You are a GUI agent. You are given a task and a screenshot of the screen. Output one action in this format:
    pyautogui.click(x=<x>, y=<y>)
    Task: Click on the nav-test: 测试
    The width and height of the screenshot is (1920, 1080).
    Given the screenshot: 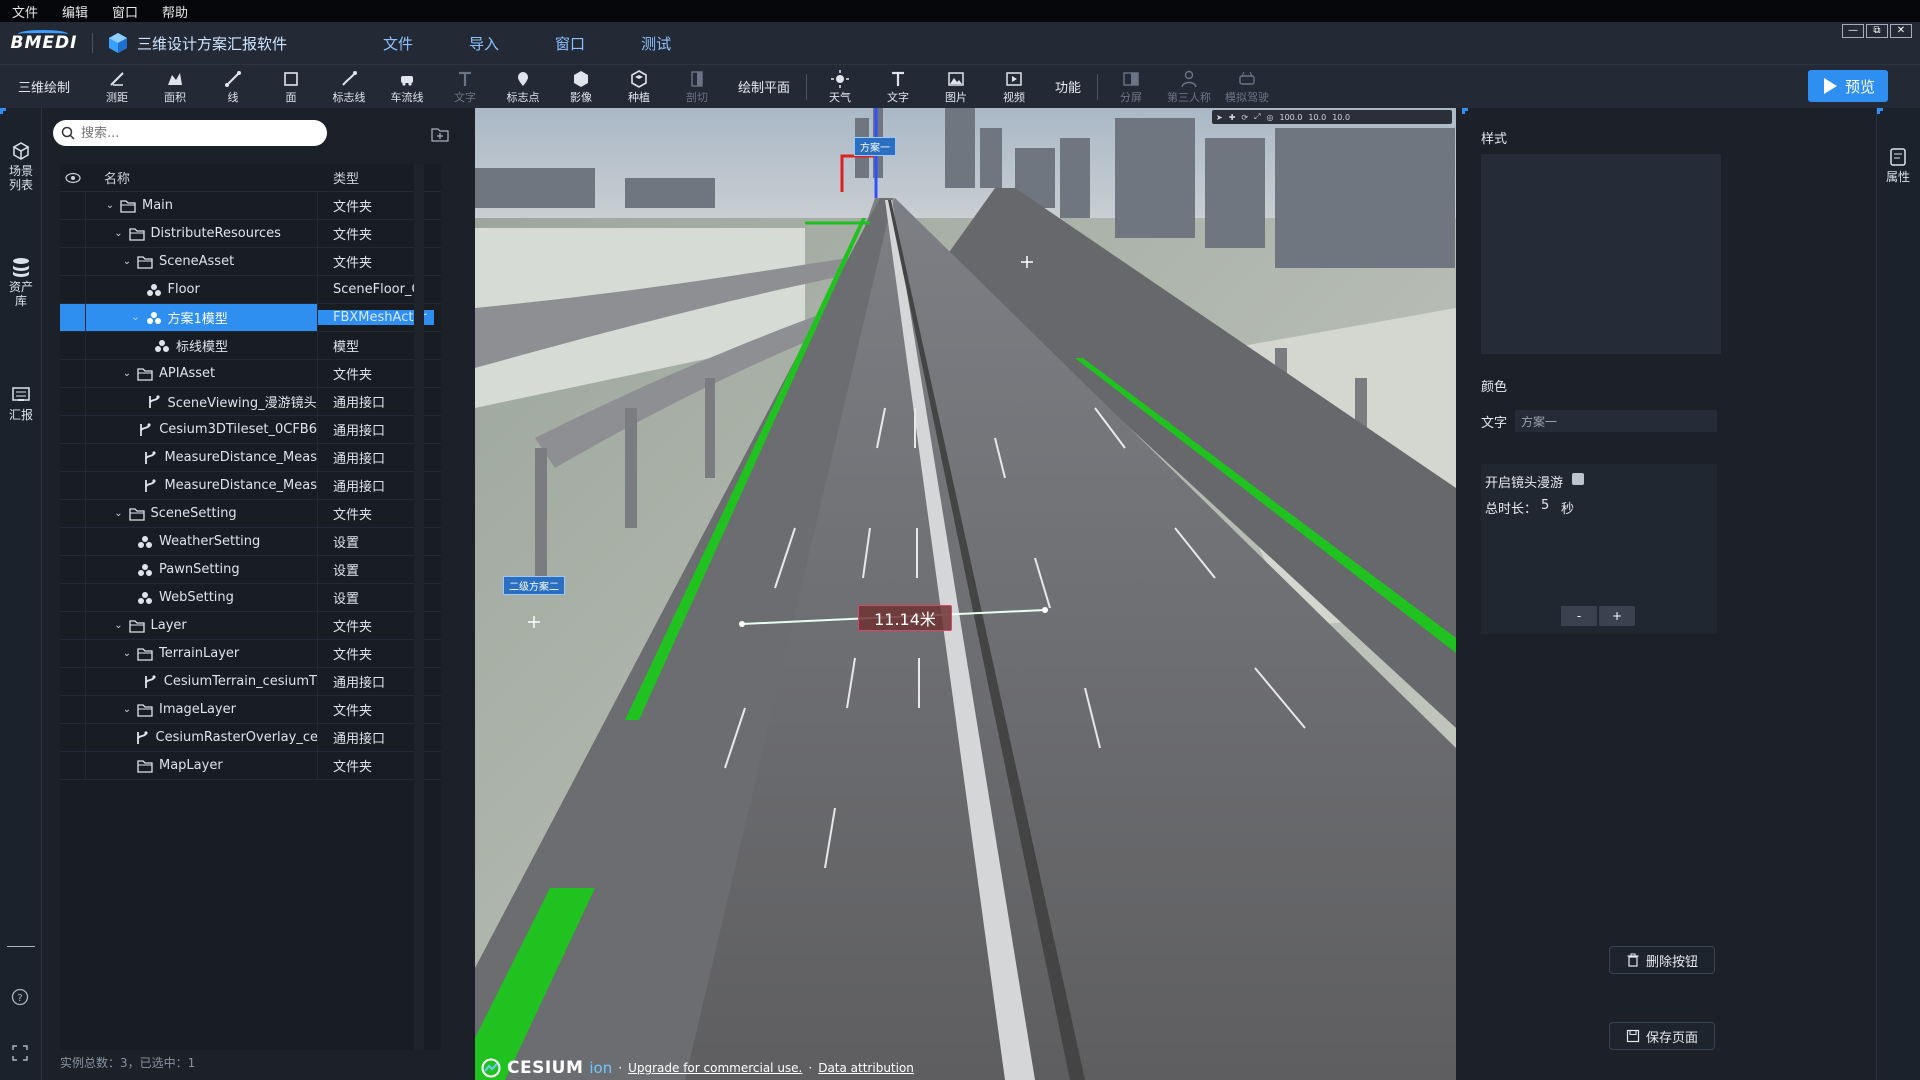 What is the action you would take?
    pyautogui.click(x=656, y=43)
    